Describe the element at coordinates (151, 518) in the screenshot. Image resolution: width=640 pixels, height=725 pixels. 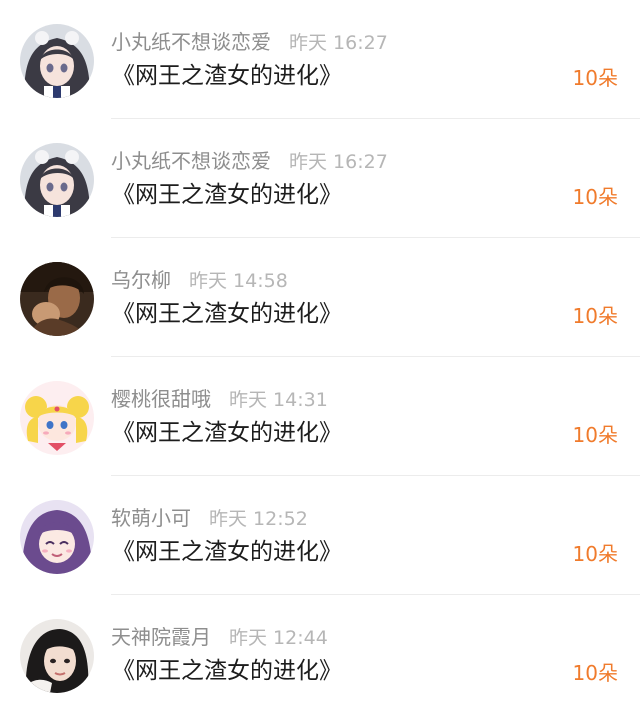
I see `username: 软萌小可` at that location.